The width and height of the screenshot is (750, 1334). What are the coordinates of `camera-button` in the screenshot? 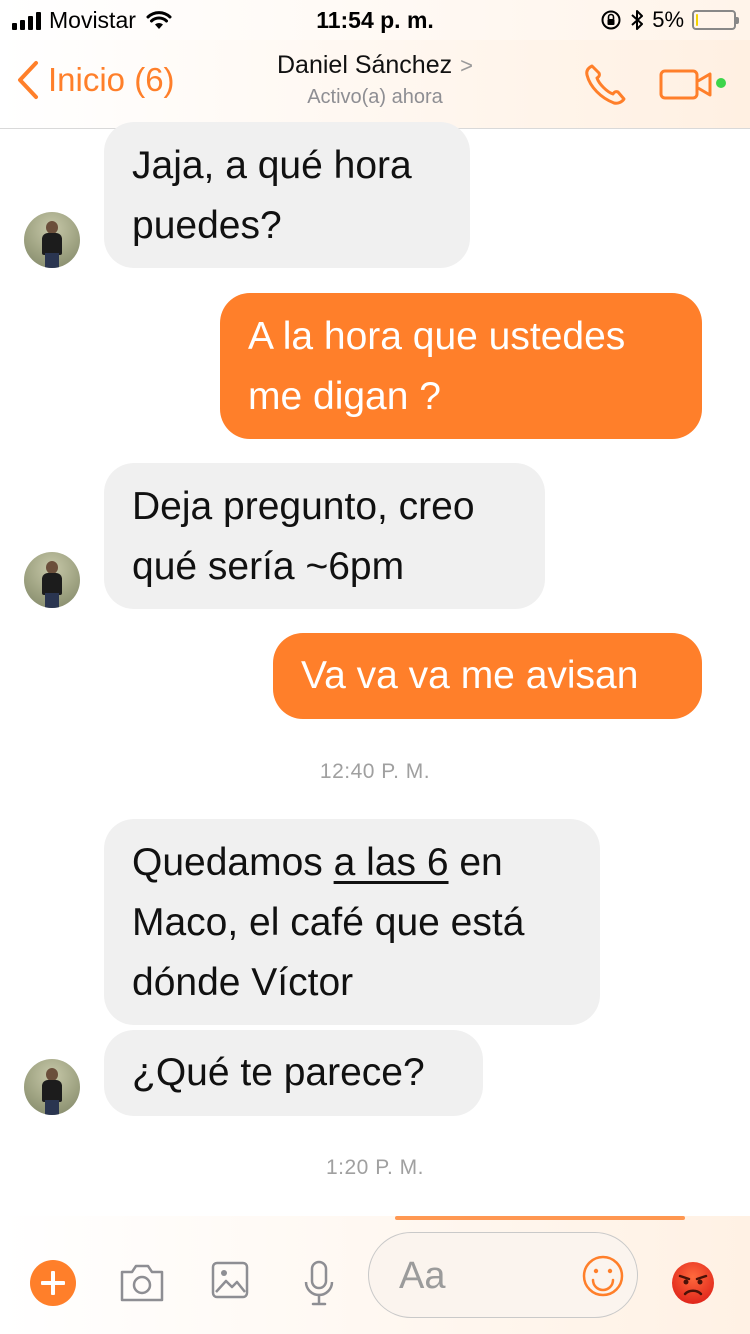 It's located at (142, 1284).